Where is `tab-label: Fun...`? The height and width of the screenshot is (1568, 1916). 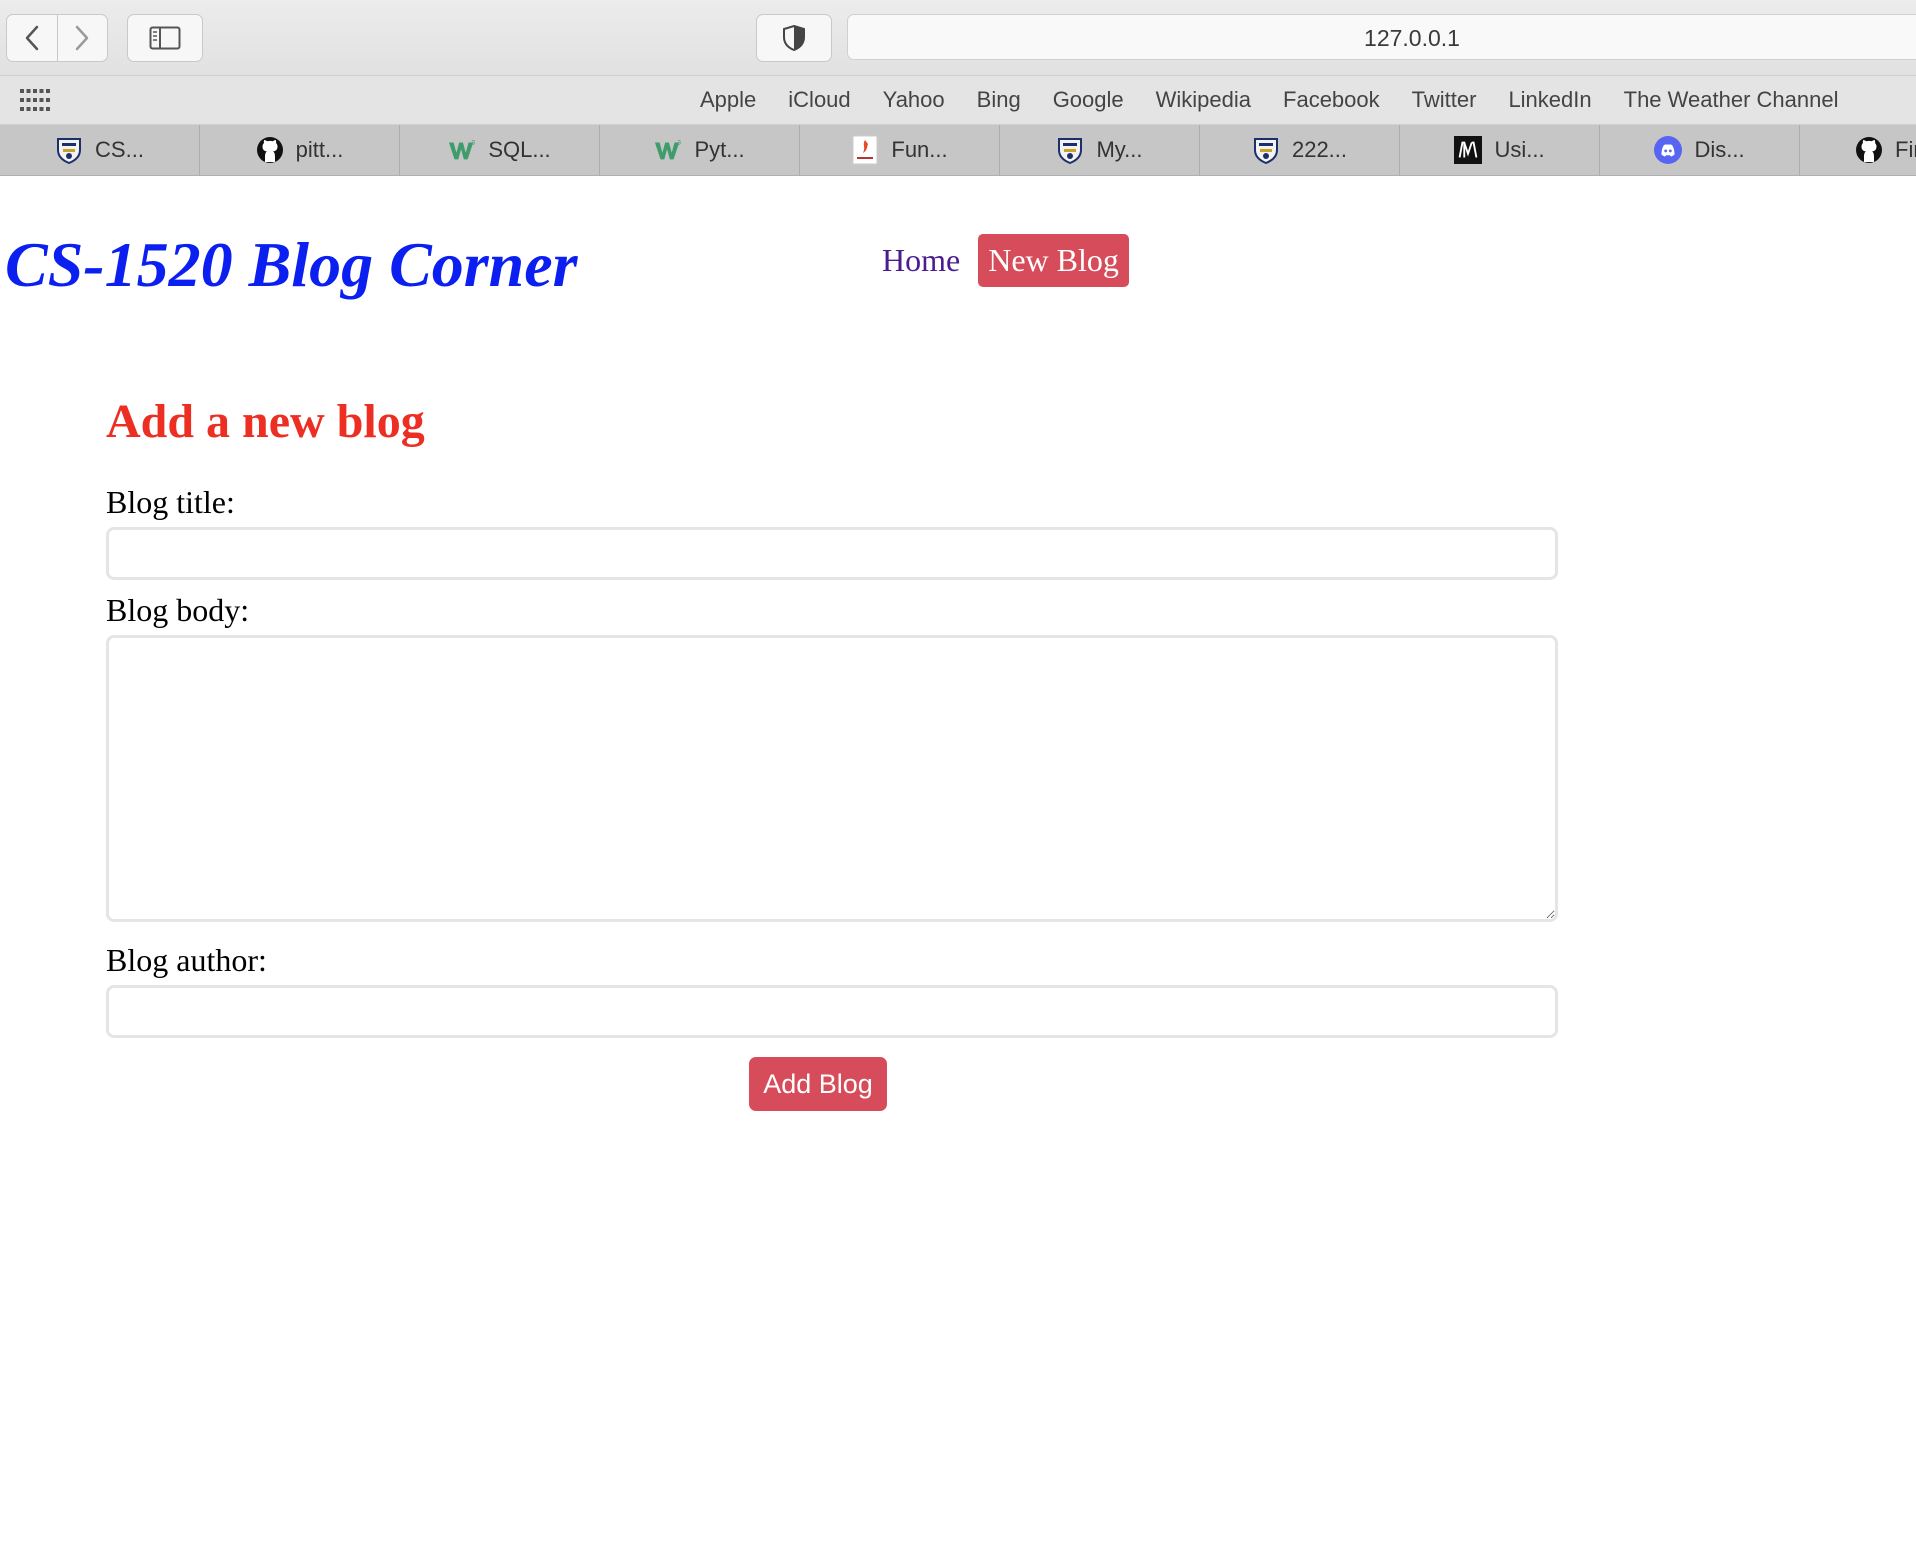 tab-label: Fun... is located at coordinates (919, 149).